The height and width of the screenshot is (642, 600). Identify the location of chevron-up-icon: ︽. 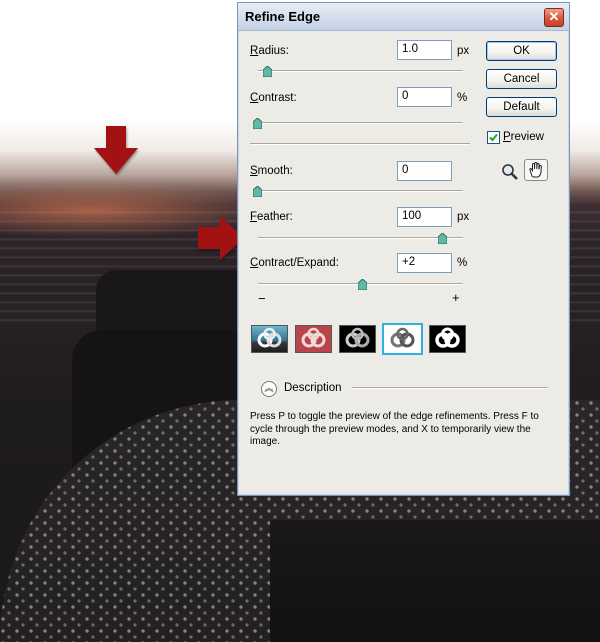
(269, 388).